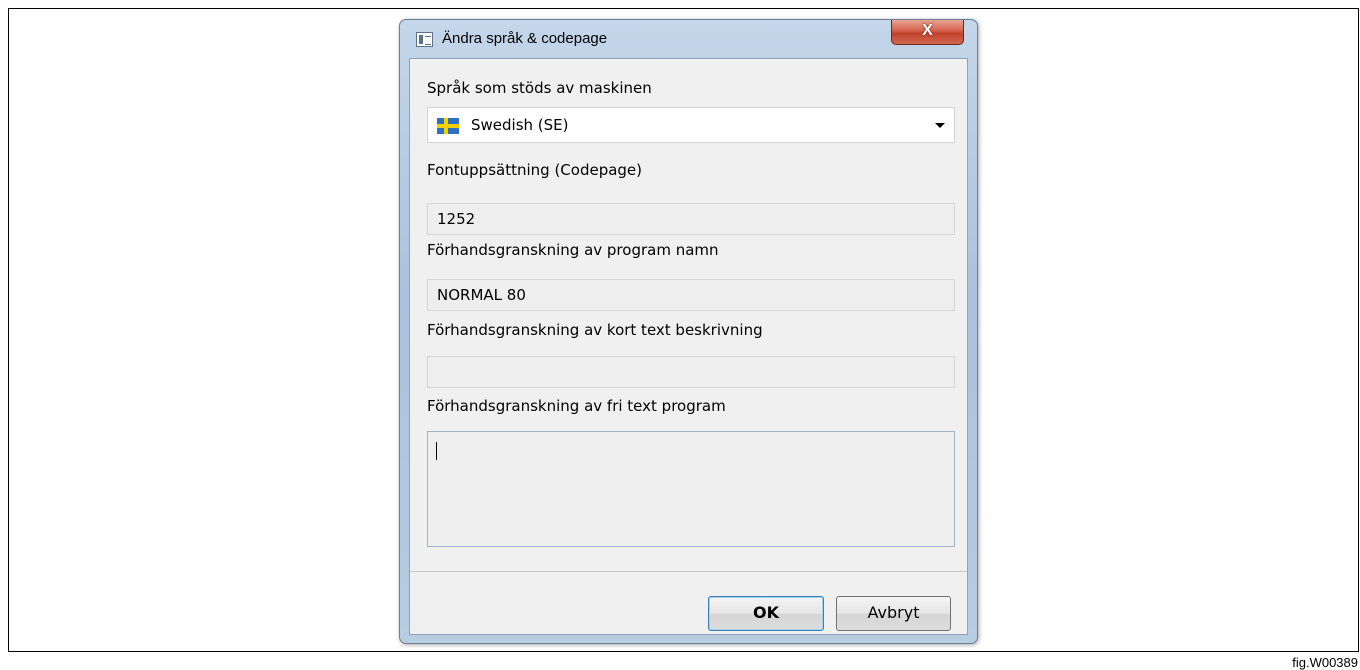 The height and width of the screenshot is (670, 1360). I want to click on close-button: X, so click(927, 32).